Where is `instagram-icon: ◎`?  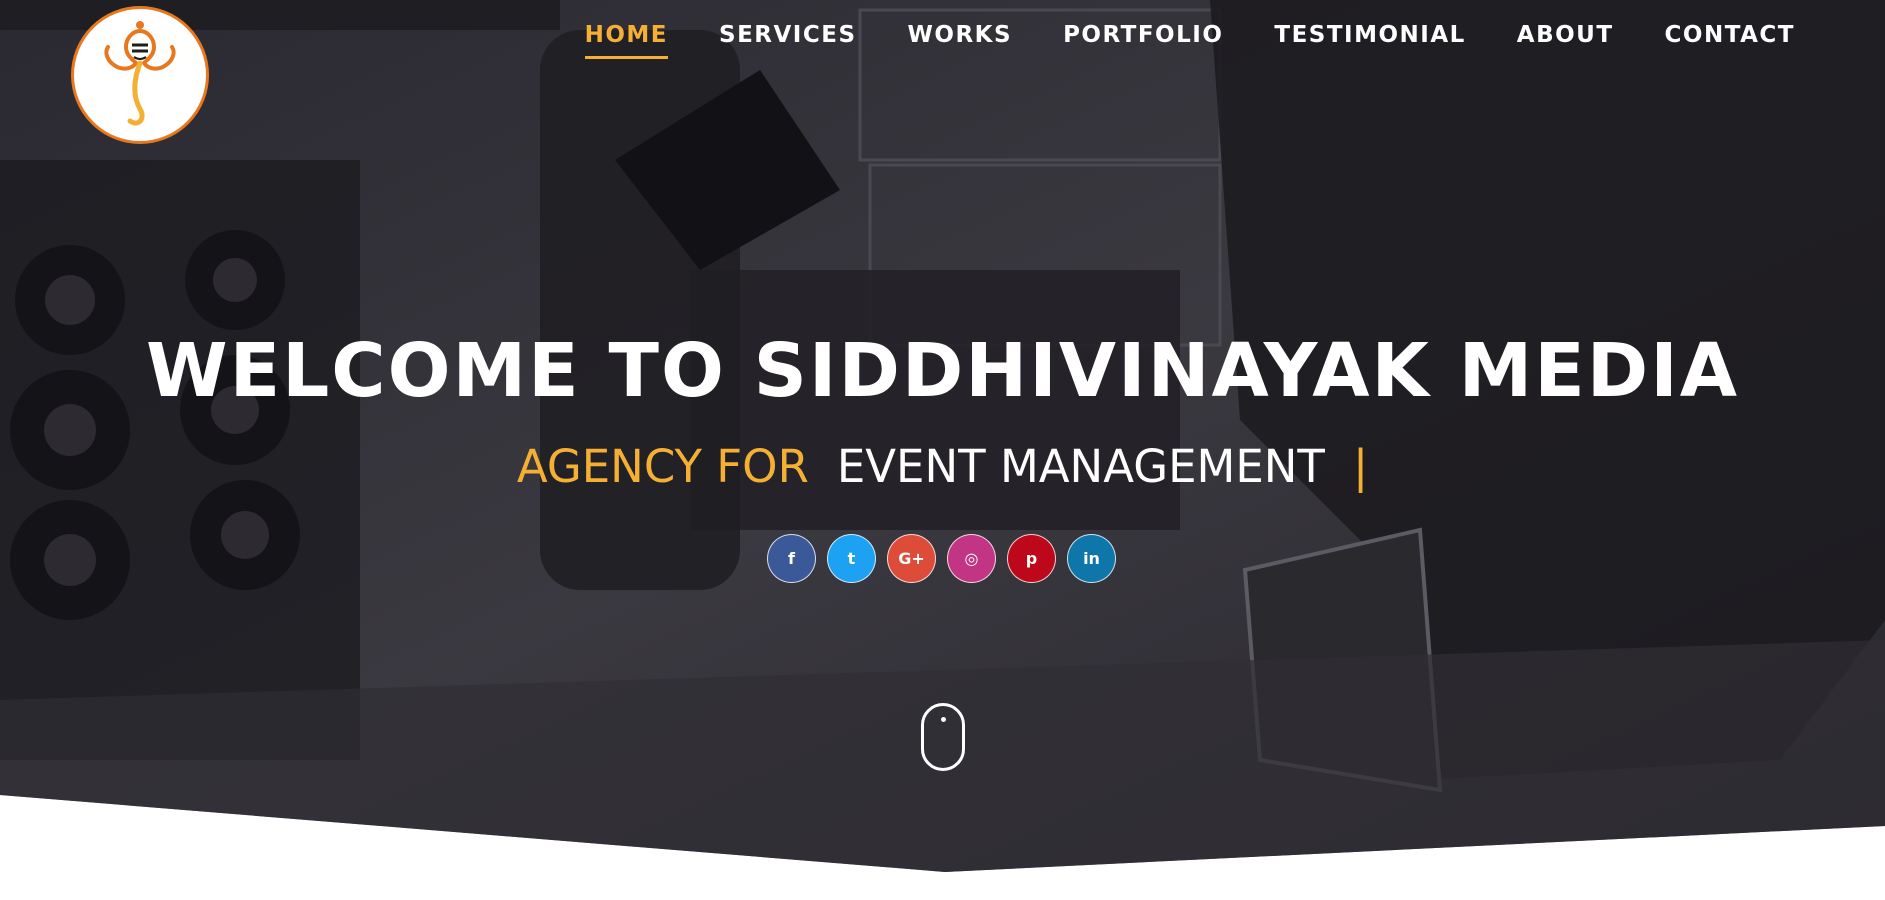 instagram-icon: ◎ is located at coordinates (971, 558).